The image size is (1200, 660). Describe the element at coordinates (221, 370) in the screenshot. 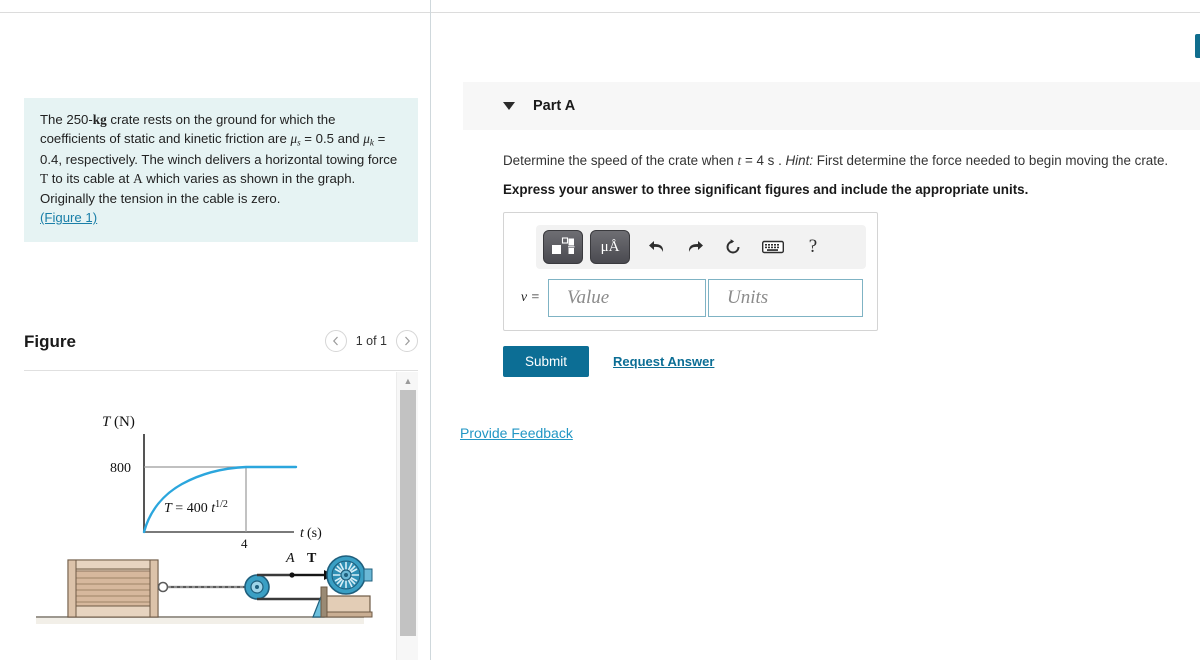

I see `figure-divider` at that location.